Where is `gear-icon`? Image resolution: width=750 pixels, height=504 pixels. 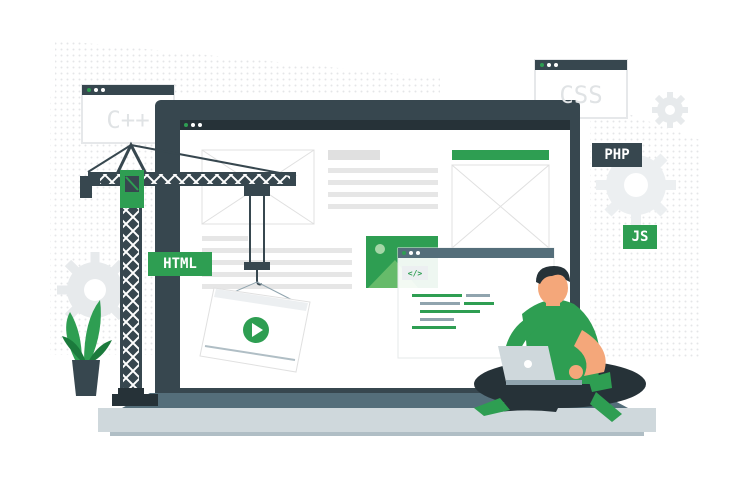
gear-icon is located at coordinates (670, 110).